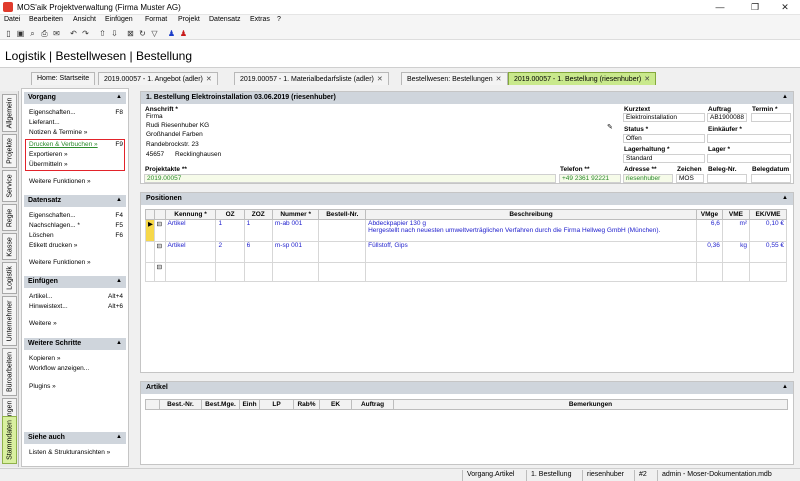 The image size is (800, 481). Describe the element at coordinates (190, 252) in the screenshot. I see `cell-kennung: Artikel` at that location.